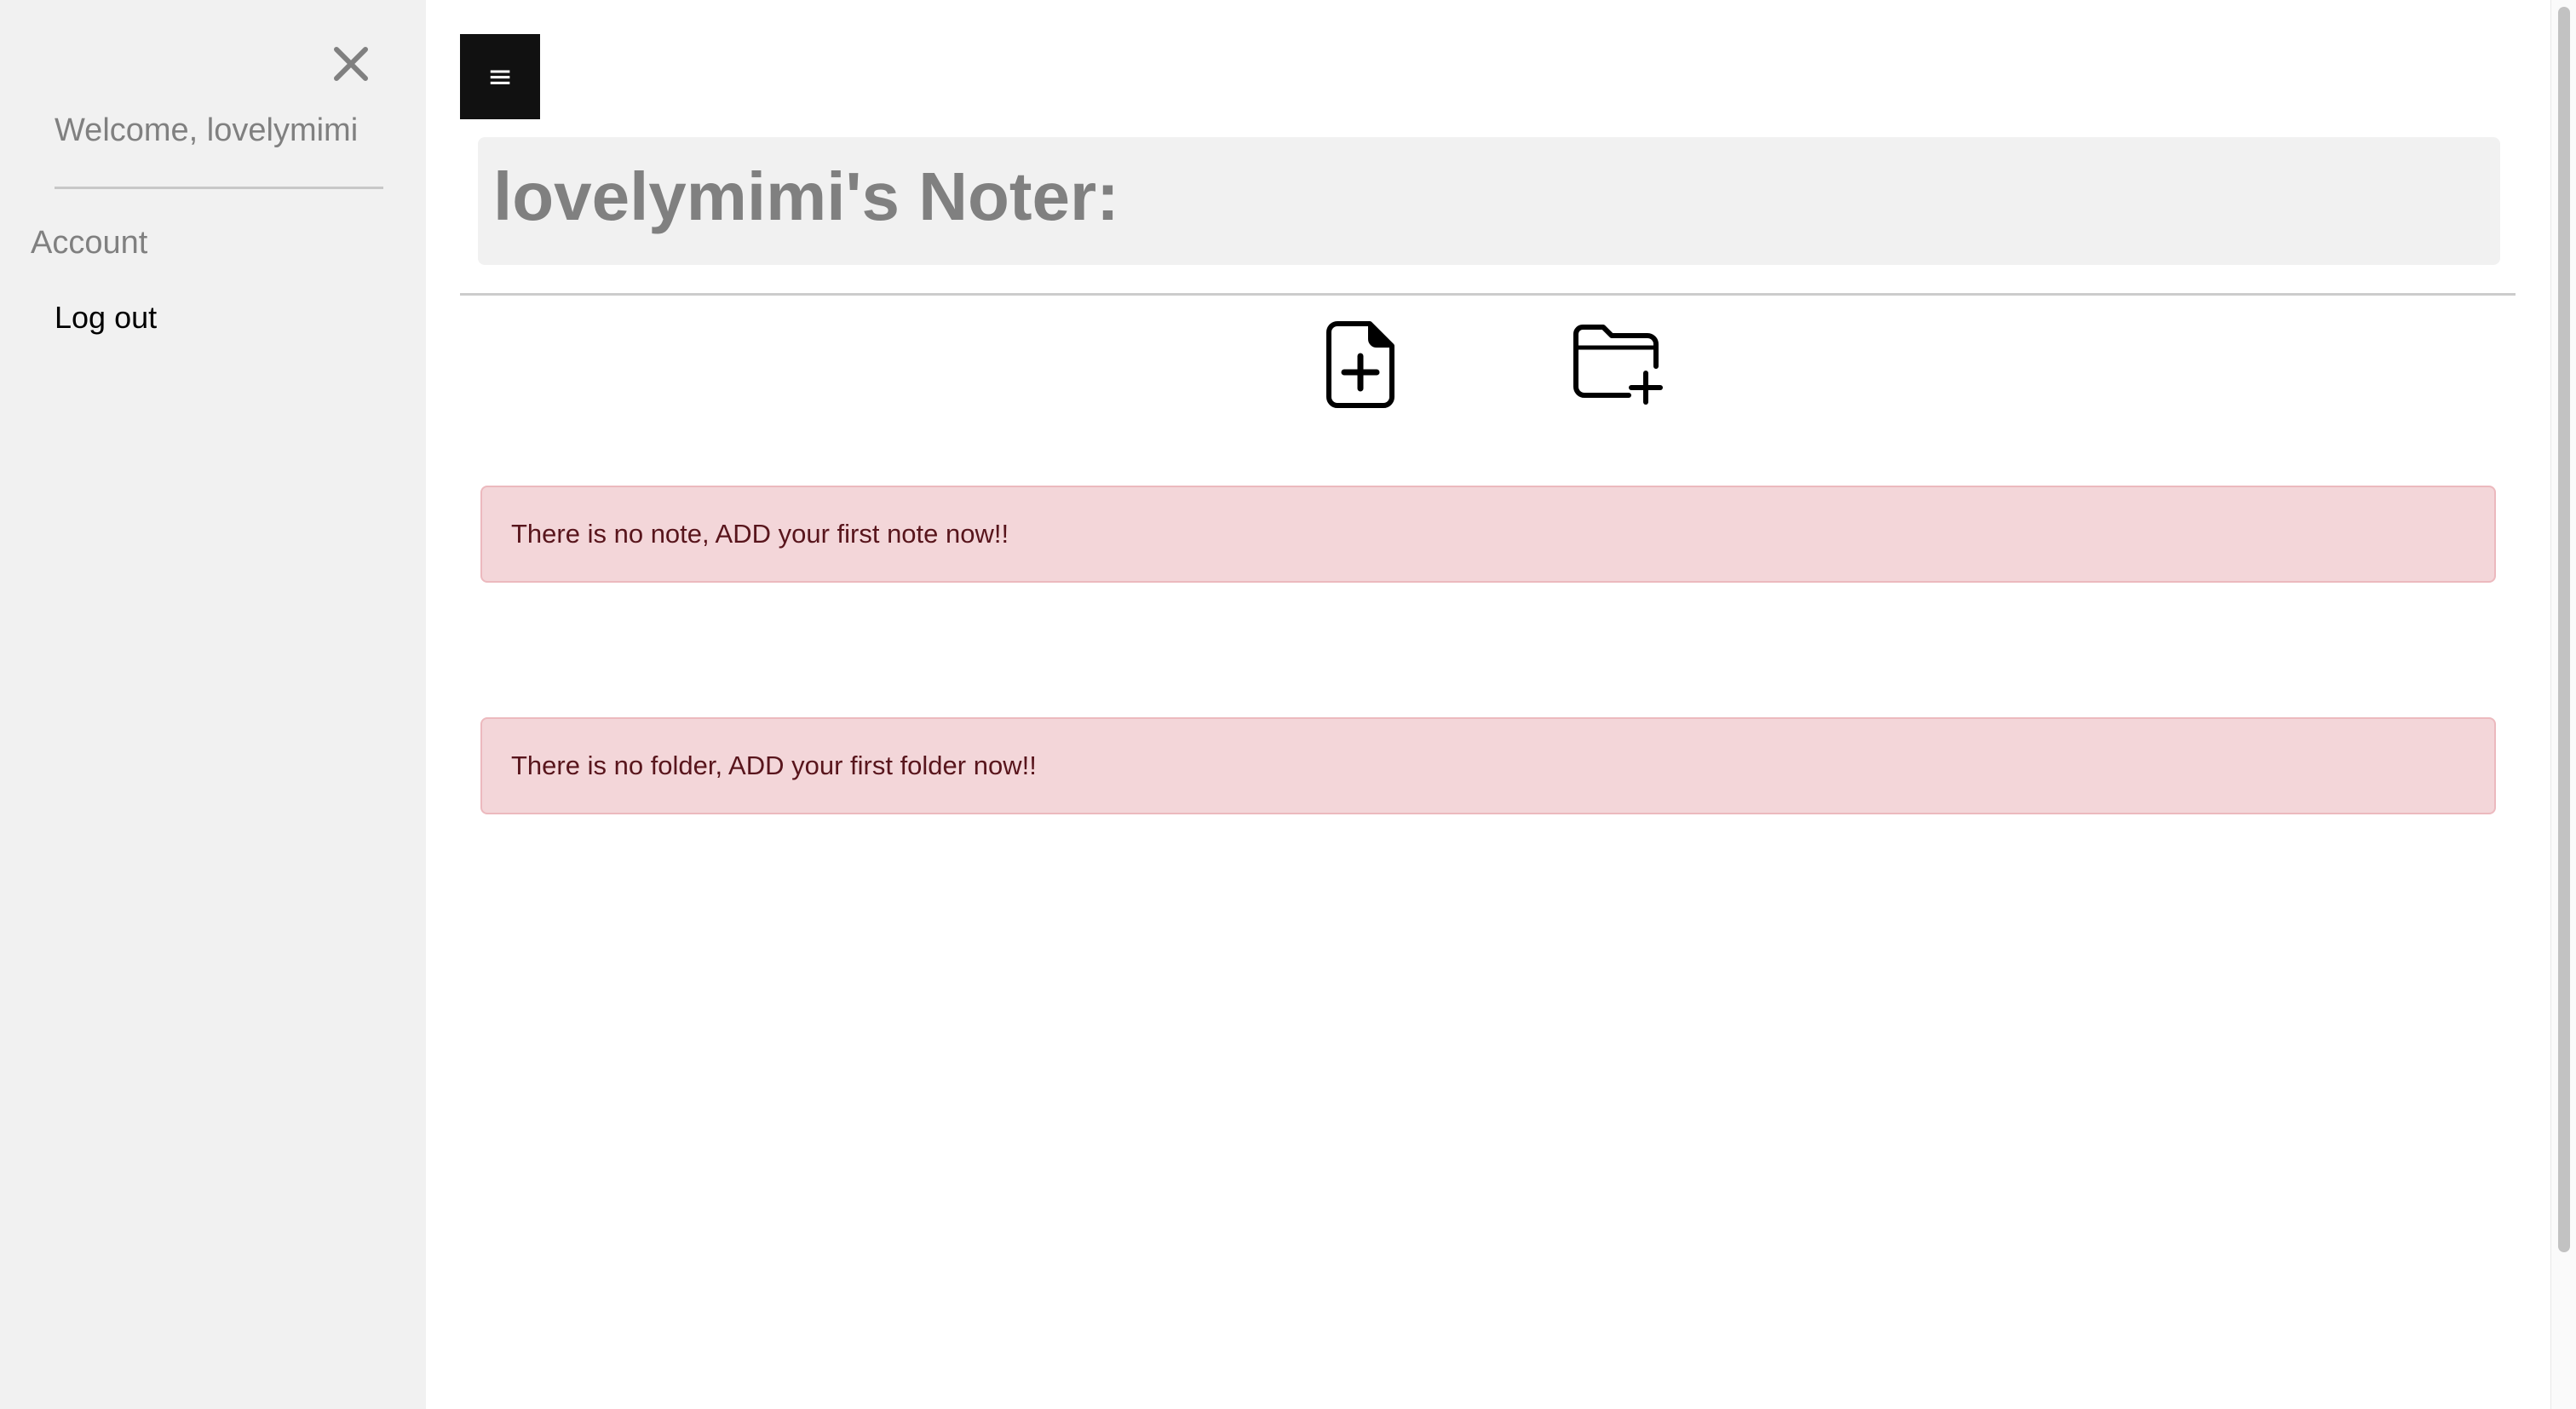  What do you see at coordinates (106, 318) in the screenshot?
I see `logout-link: Log out` at bounding box center [106, 318].